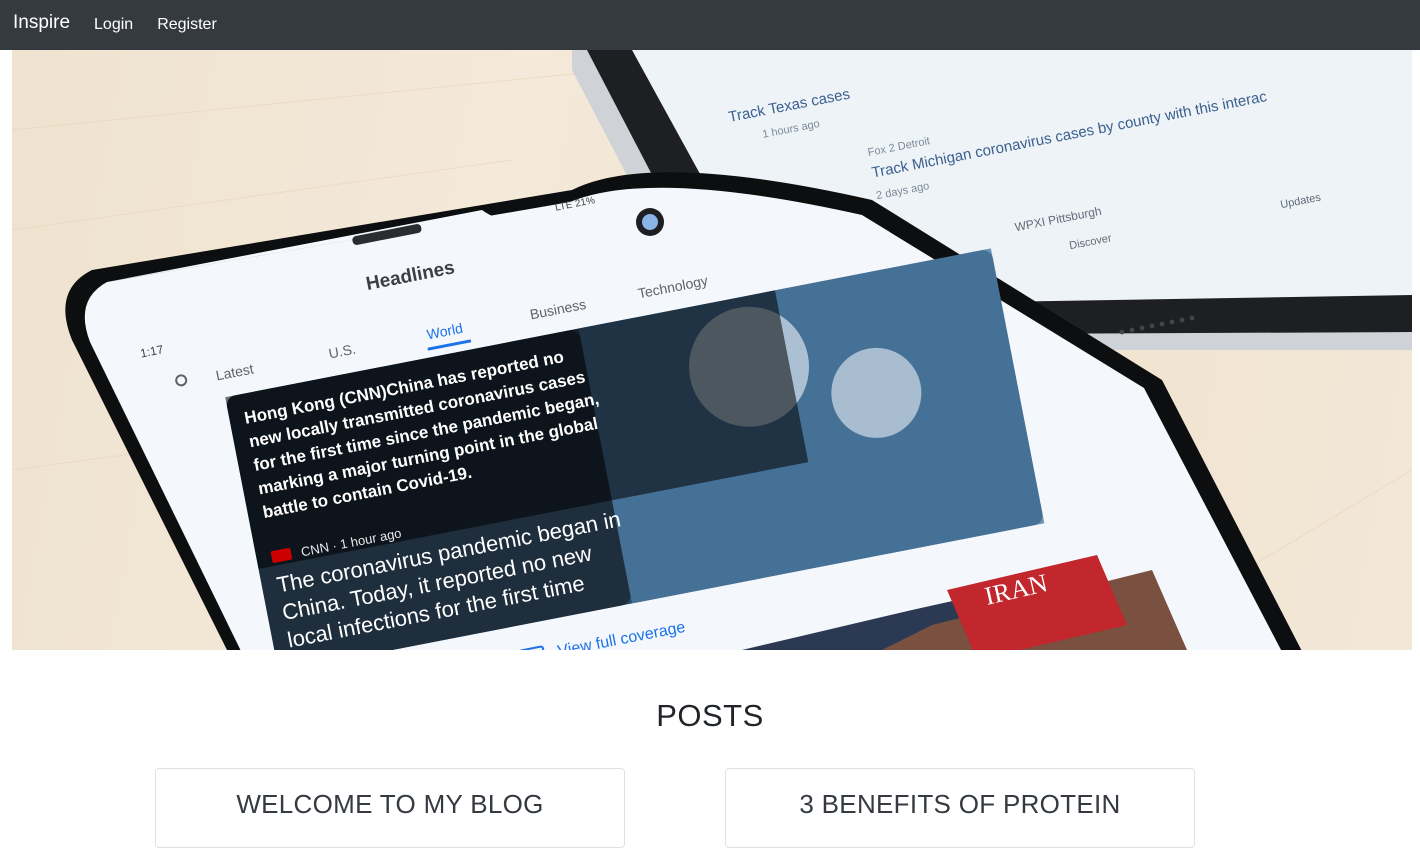 The width and height of the screenshot is (1420, 848). Describe the element at coordinates (113, 25) in the screenshot. I see `login-link: Login` at that location.